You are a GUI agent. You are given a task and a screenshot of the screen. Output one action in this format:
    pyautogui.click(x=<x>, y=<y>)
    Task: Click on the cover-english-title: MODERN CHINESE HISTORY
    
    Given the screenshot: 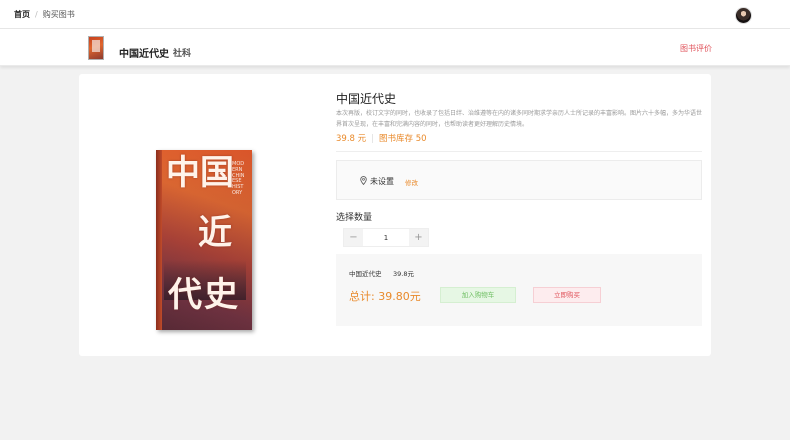 What is the action you would take?
    pyautogui.click(x=238, y=178)
    